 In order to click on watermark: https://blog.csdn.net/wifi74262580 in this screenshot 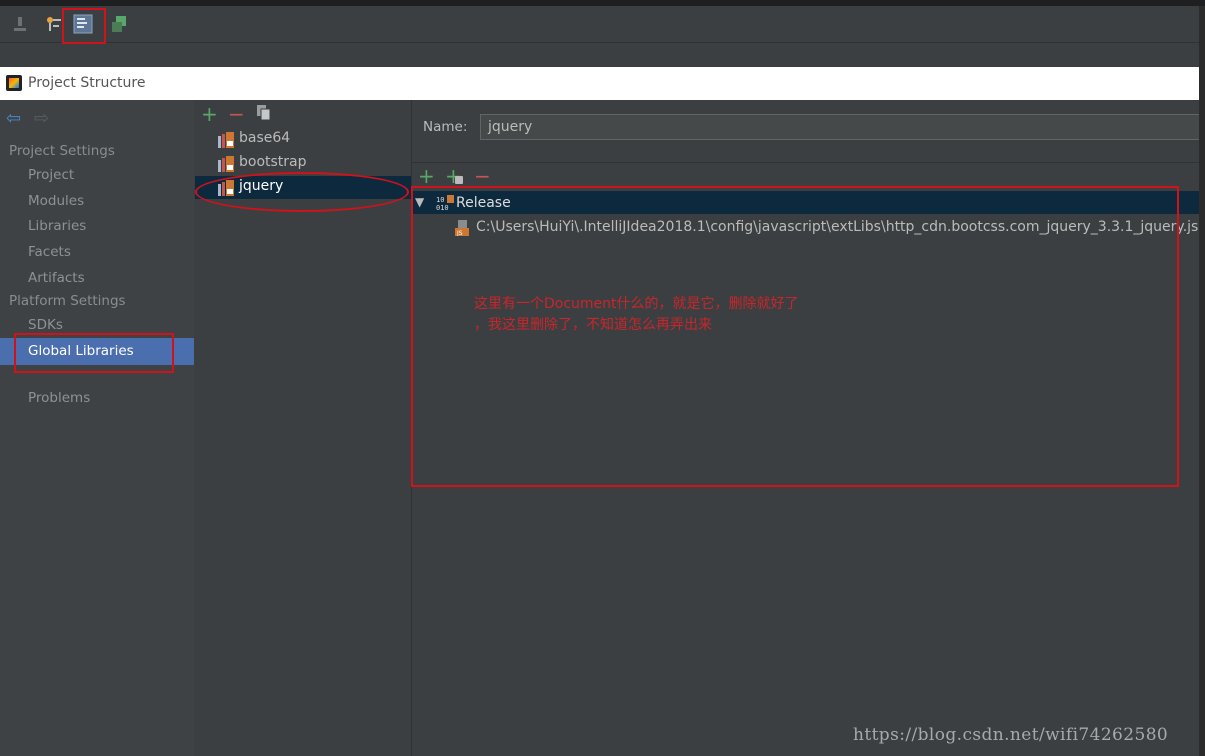, I will do `click(1011, 735)`.